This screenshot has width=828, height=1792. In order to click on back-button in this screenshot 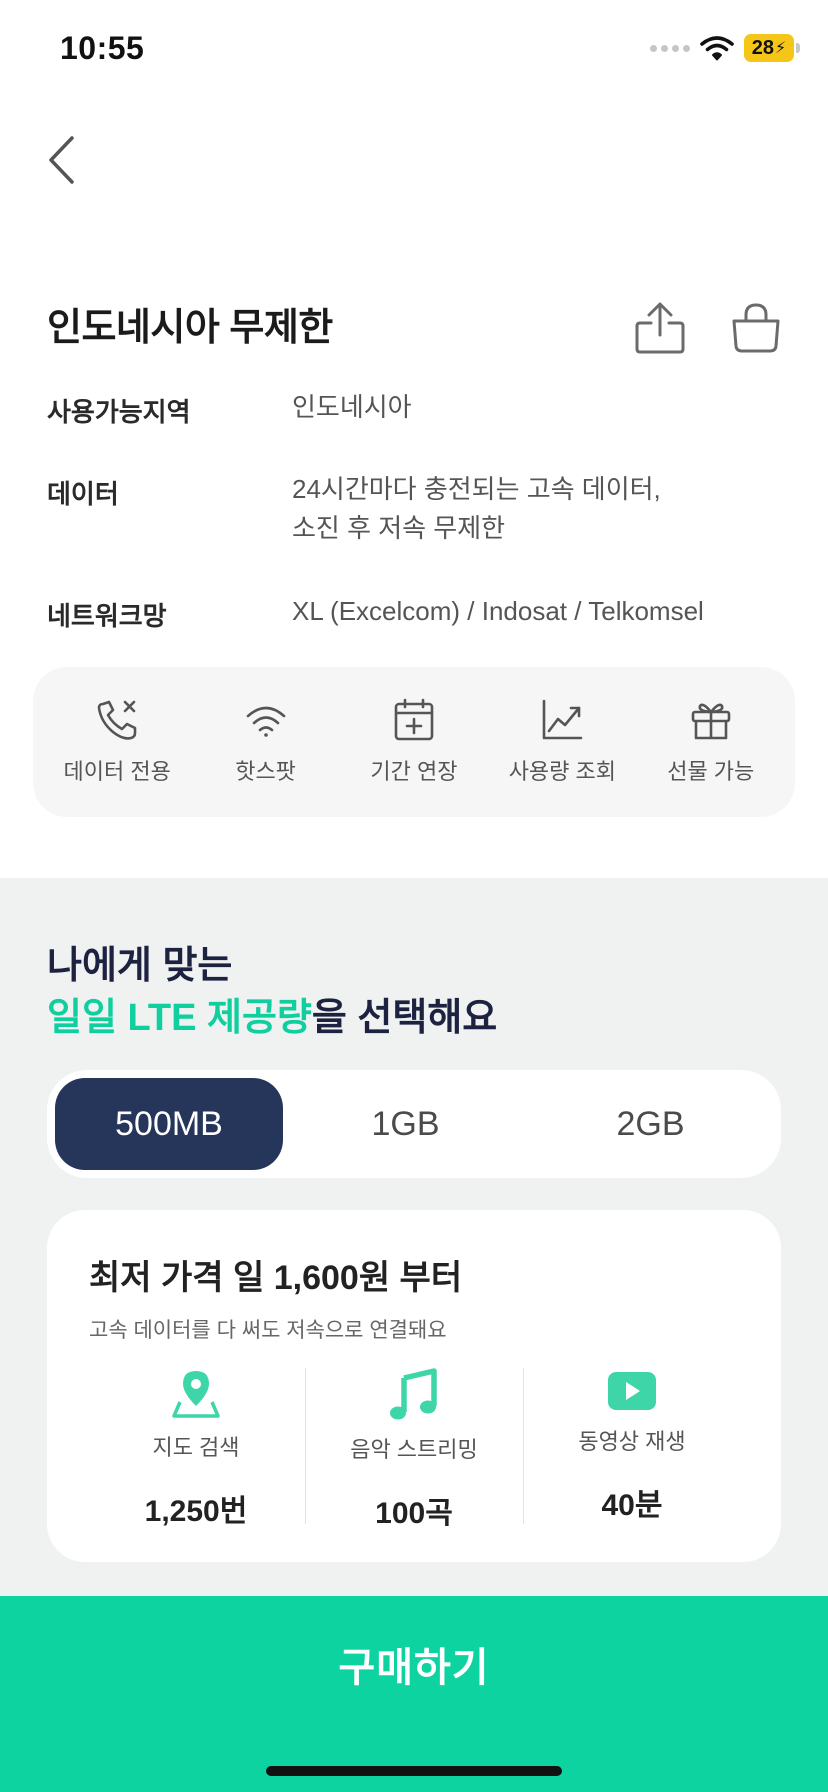, I will do `click(61, 160)`.